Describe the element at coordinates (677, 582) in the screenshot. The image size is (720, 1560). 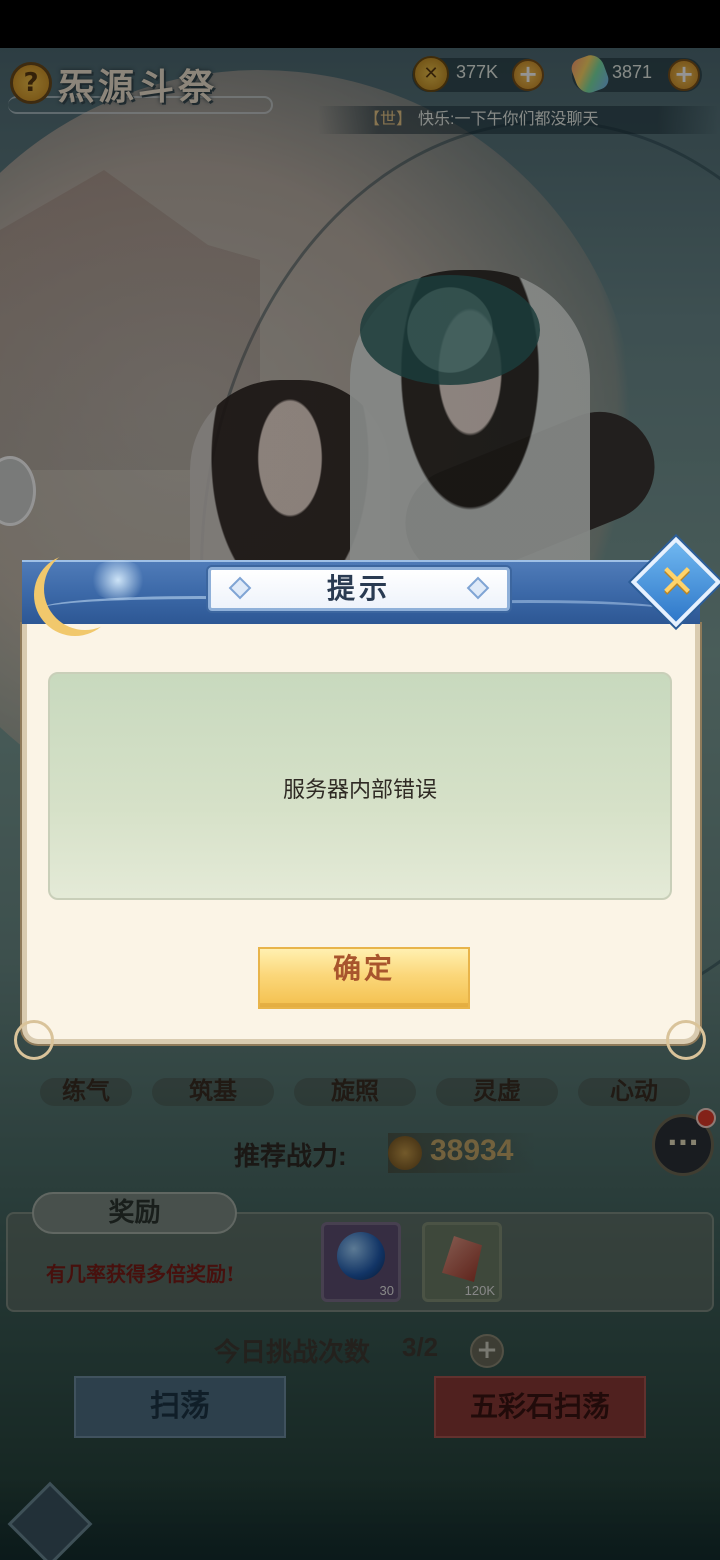
I see `close-icon: ✕` at that location.